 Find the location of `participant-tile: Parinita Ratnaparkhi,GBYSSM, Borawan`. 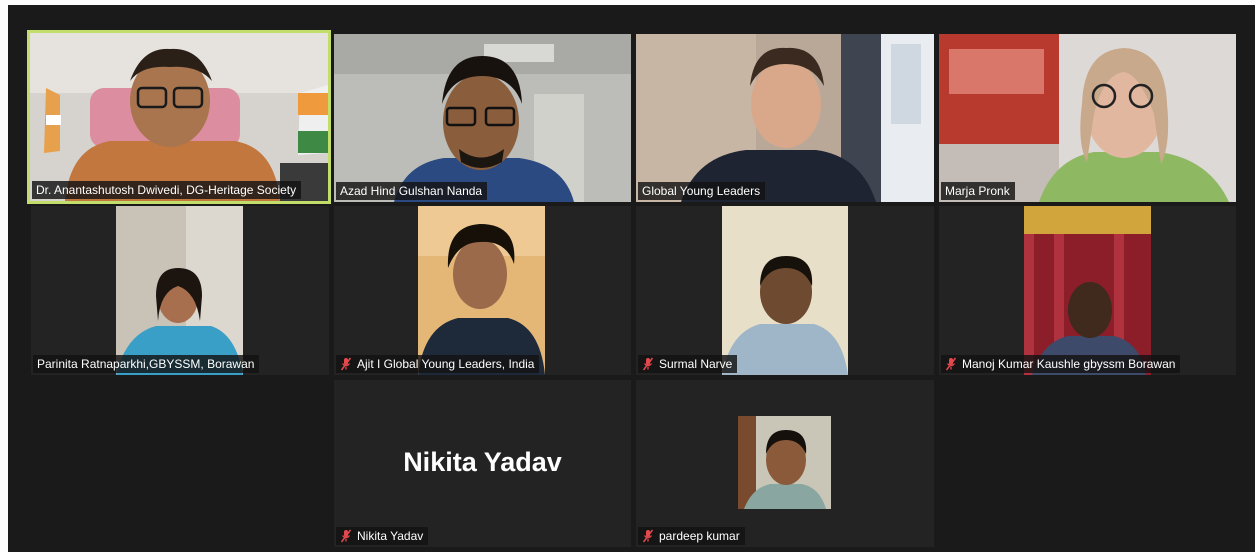

participant-tile: Parinita Ratnaparkhi,GBYSSM, Borawan is located at coordinates (180, 290).